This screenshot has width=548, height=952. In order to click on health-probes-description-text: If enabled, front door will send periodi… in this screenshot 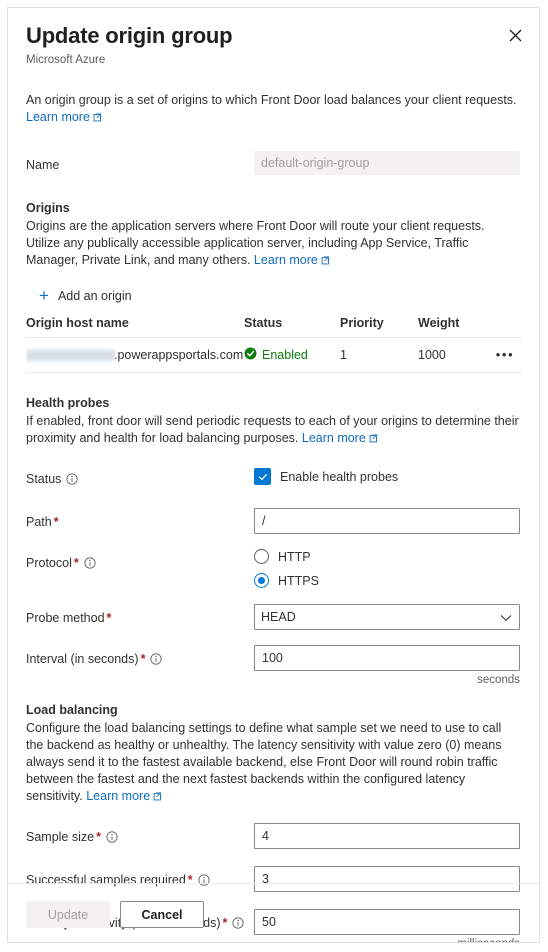, I will do `click(272, 429)`.